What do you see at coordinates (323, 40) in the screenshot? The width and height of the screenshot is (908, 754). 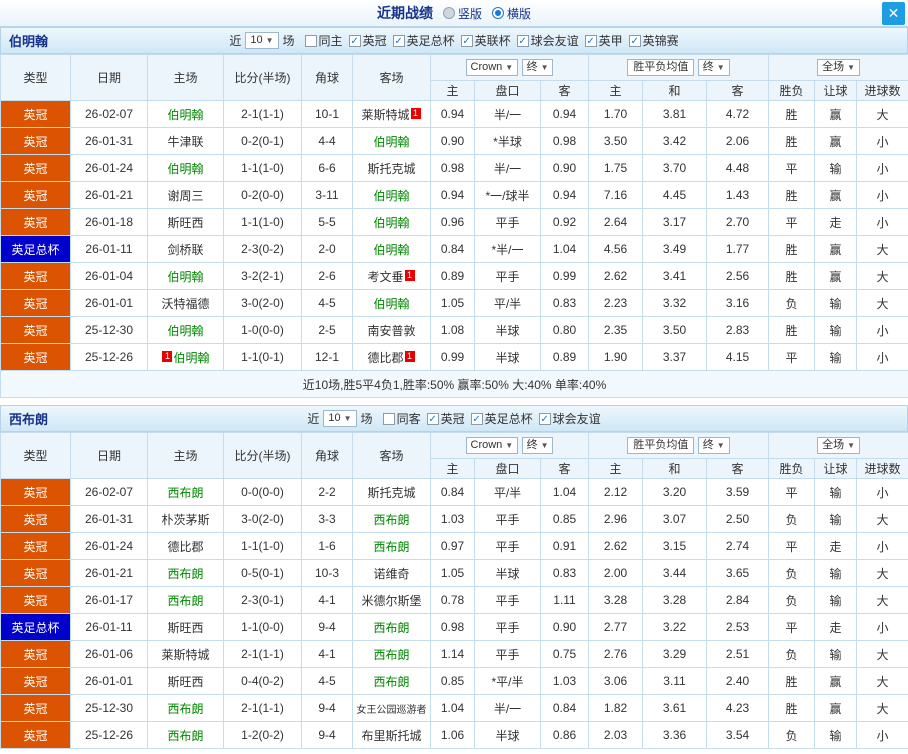 I see `filter-同主: 同主` at bounding box center [323, 40].